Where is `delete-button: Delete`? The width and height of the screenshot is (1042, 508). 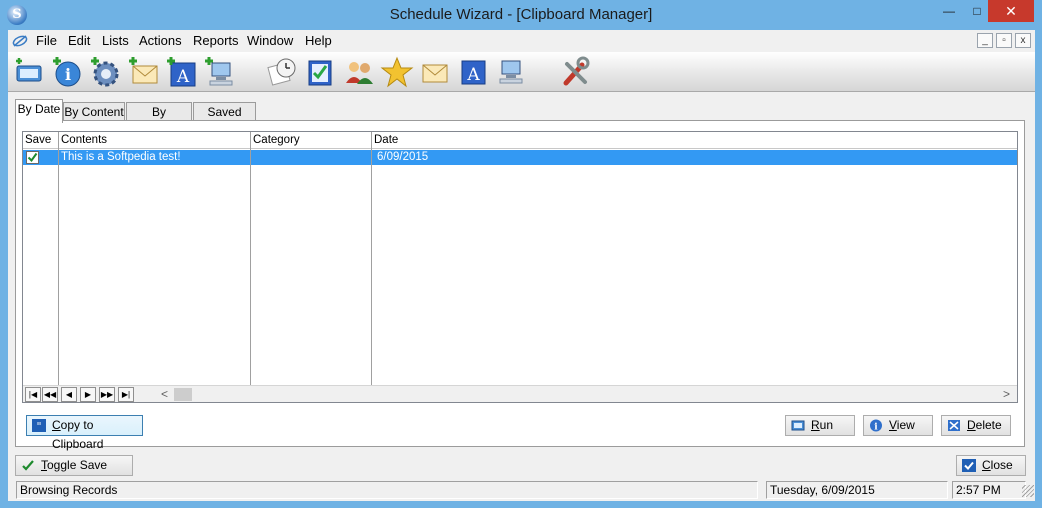
delete-button: Delete is located at coordinates (976, 425).